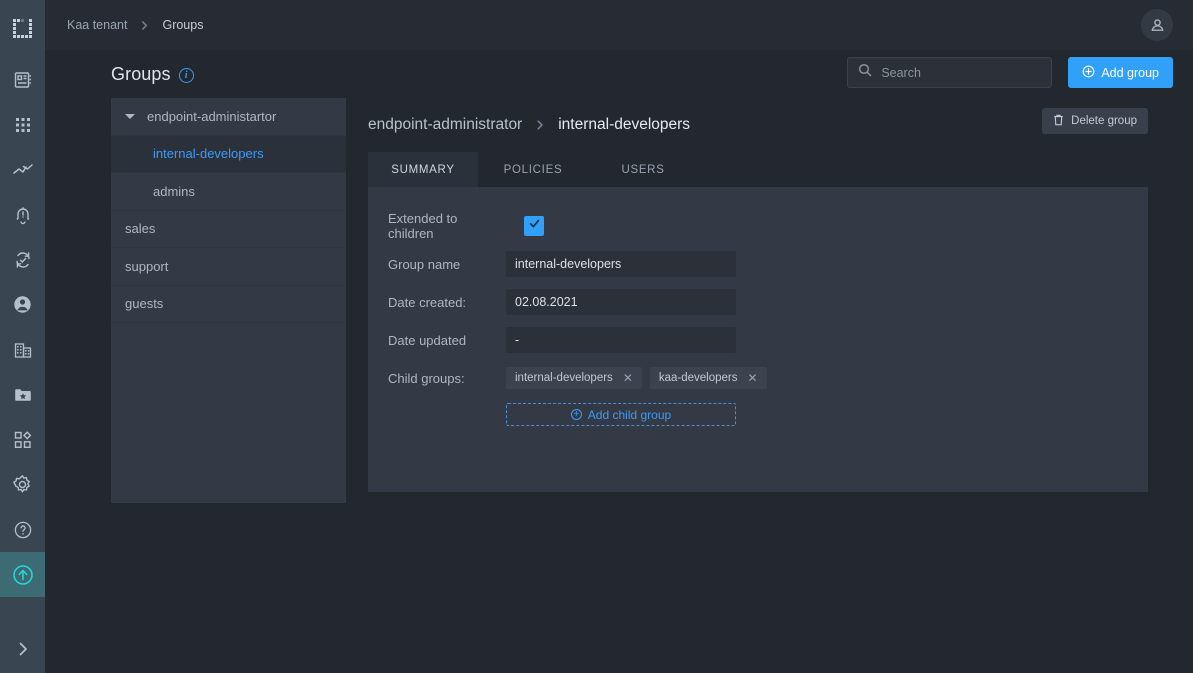 The height and width of the screenshot is (673, 1193). I want to click on rail-item-sync-check-icon, so click(22, 259).